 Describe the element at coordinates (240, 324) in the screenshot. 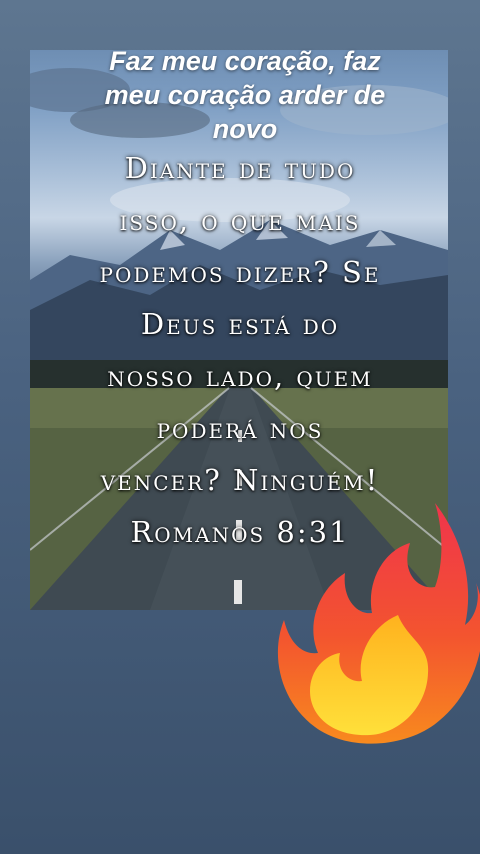

I see `verse-line: Deus está do` at that location.